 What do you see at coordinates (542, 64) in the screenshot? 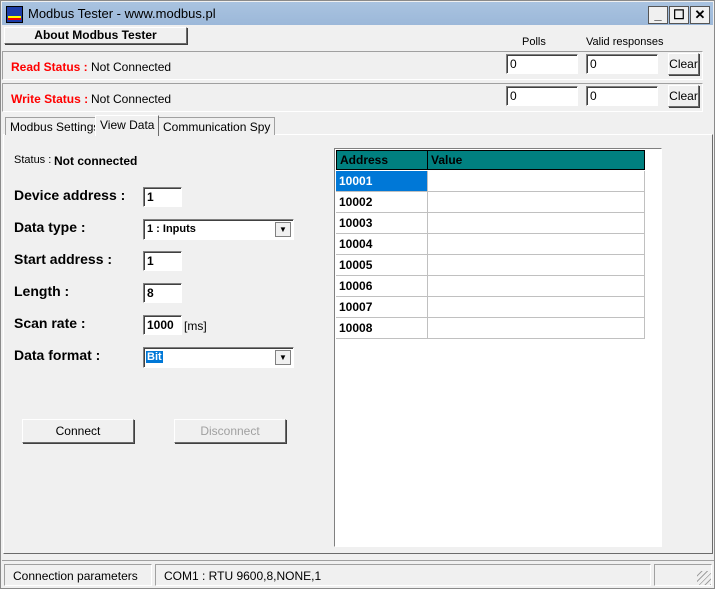
I see `read-polls-field: 0` at bounding box center [542, 64].